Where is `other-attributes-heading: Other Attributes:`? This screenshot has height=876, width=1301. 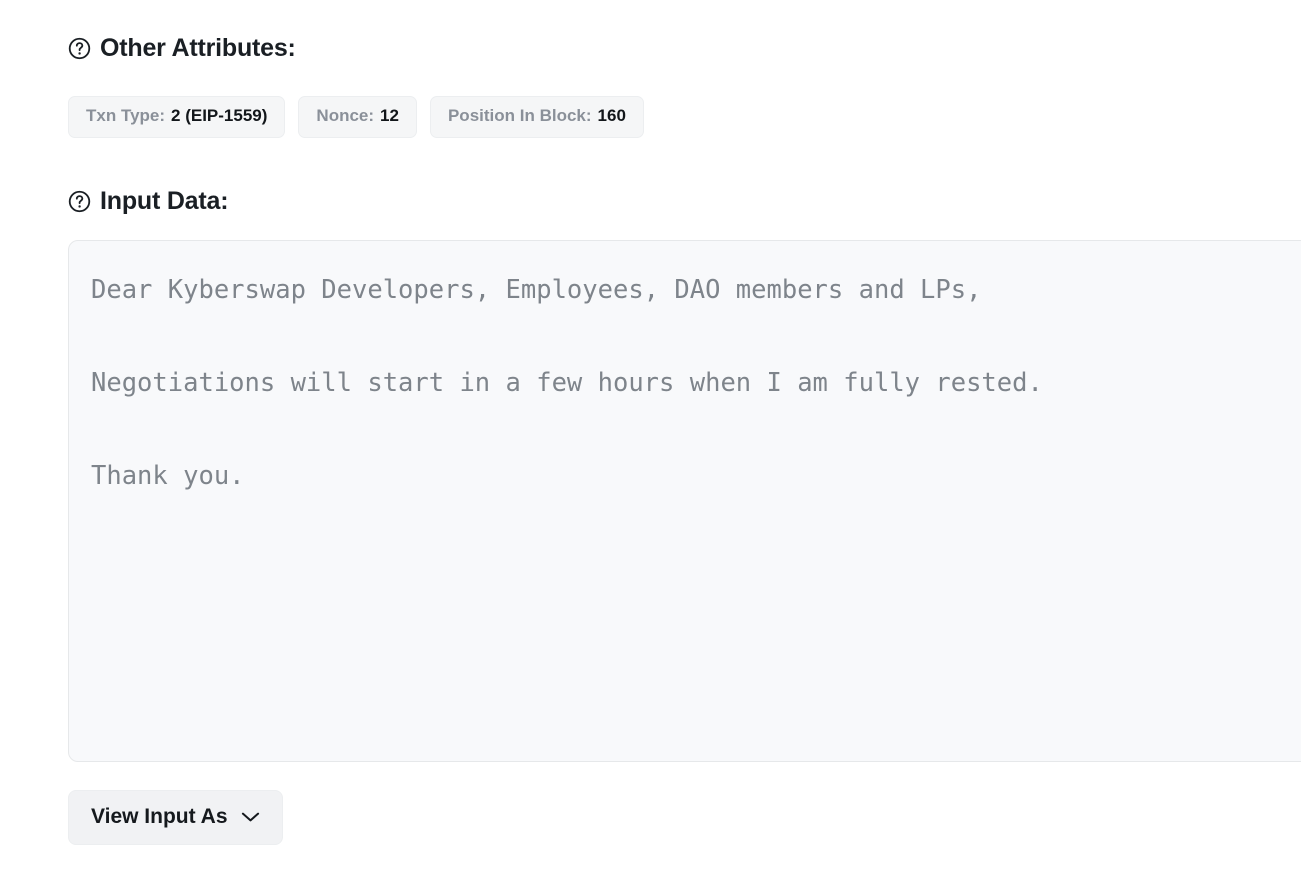
other-attributes-heading: Other Attributes: is located at coordinates (182, 48).